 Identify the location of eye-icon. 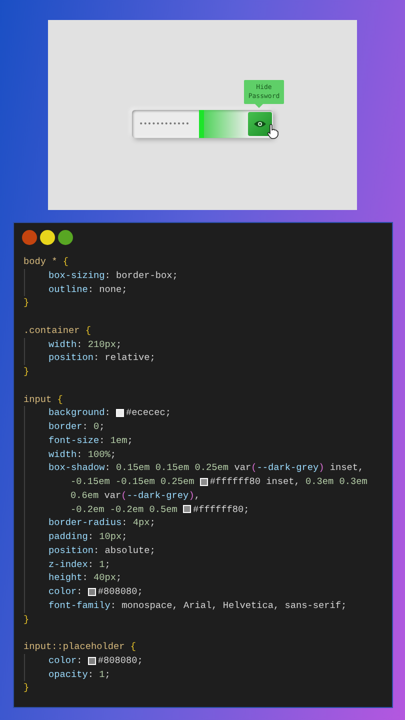
(260, 124).